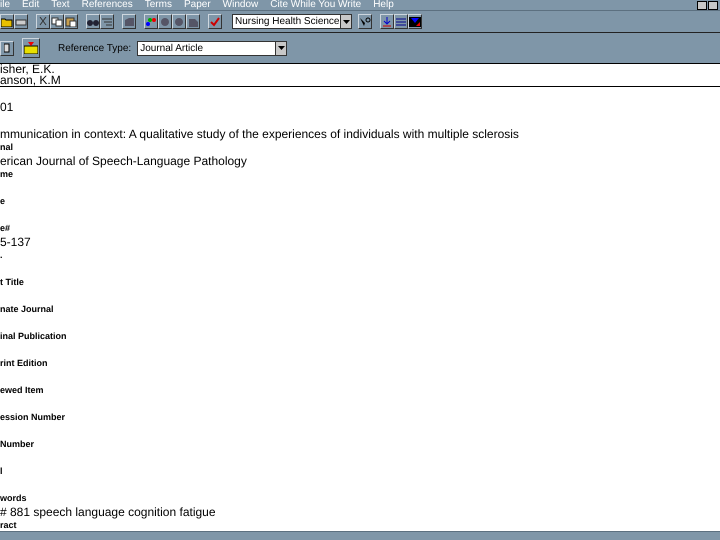 This screenshot has height=540, width=720. I want to click on field-label: inal Publication, so click(33, 336).